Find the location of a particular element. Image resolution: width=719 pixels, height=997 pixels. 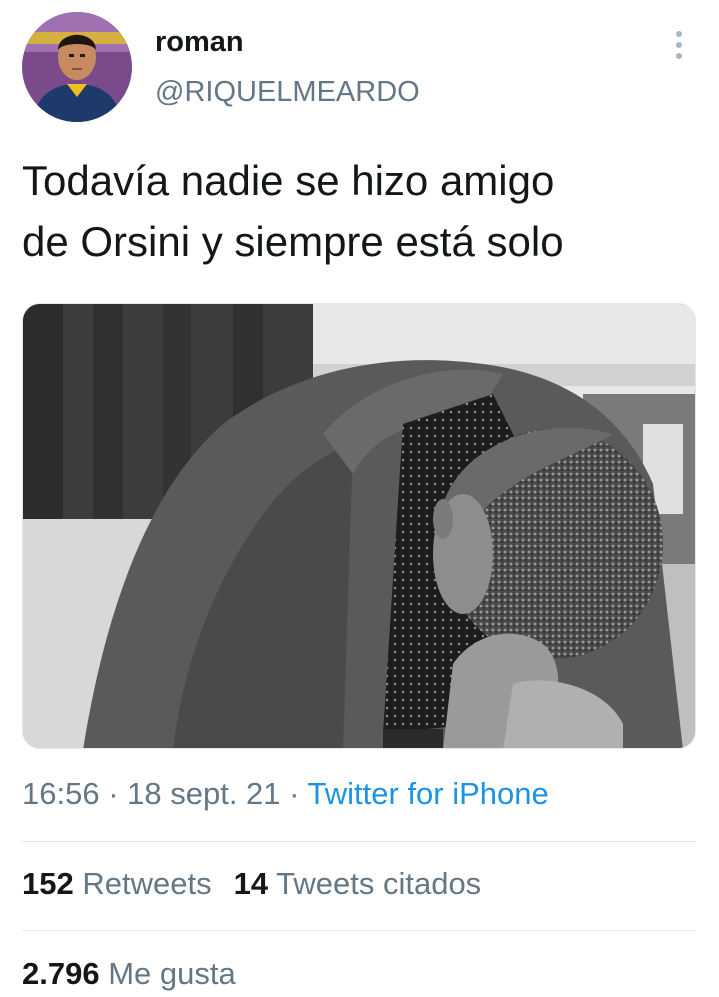

retweets-stat: 152 Retweets is located at coordinates (117, 883).